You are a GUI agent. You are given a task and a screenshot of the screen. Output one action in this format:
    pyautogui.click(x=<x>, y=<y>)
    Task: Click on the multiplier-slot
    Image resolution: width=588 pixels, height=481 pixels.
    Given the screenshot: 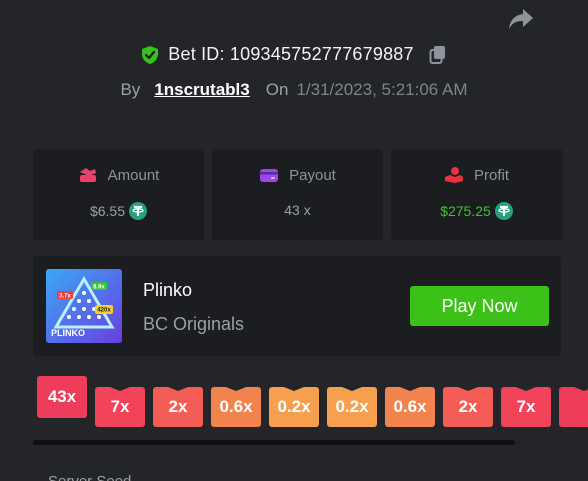 What is the action you would take?
    pyautogui.click(x=573, y=407)
    